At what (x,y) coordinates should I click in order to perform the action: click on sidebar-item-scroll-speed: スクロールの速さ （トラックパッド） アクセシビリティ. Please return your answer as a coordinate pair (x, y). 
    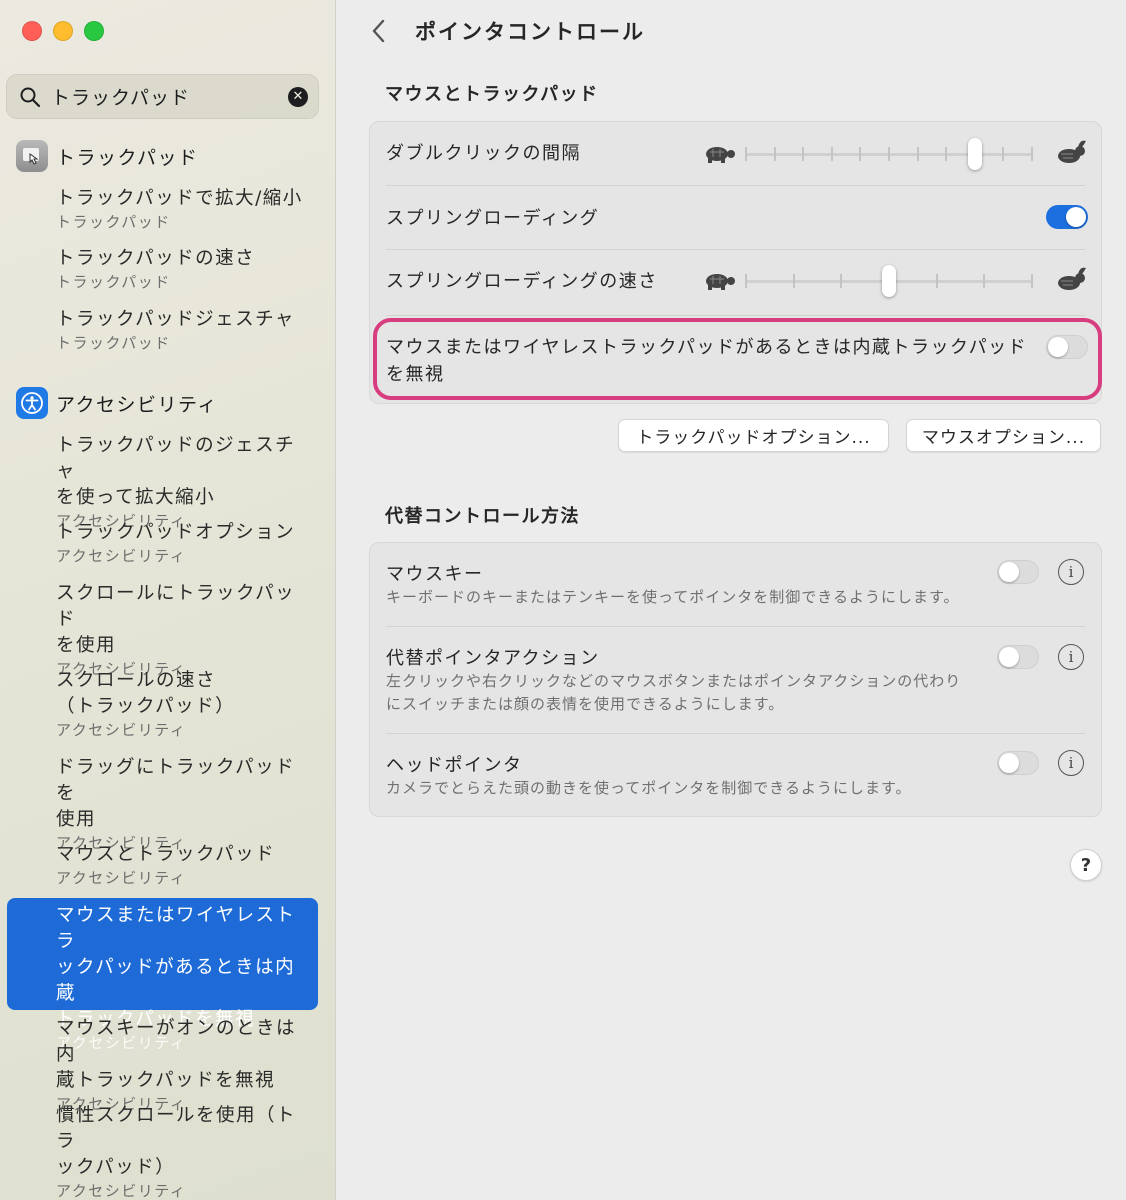
    Looking at the image, I should click on (185, 704).